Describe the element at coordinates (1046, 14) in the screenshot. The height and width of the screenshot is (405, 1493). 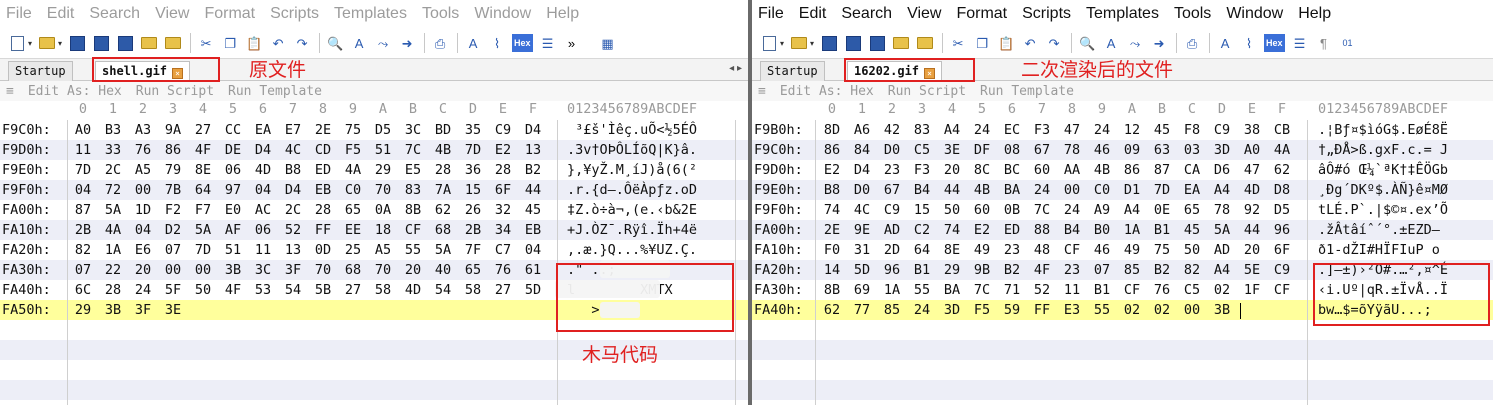
I see `menu-scripts: Scripts` at that location.